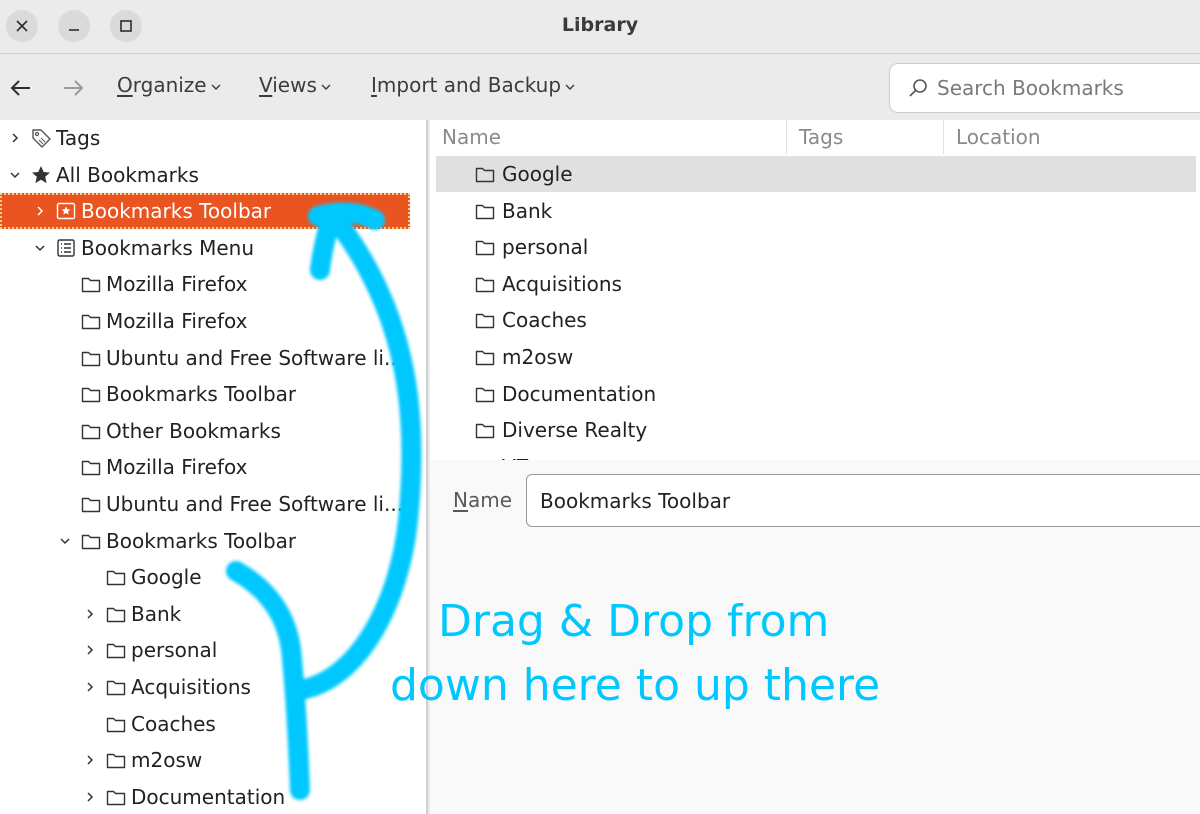  What do you see at coordinates (78, 138) in the screenshot?
I see `tree-item-label: Tags` at bounding box center [78, 138].